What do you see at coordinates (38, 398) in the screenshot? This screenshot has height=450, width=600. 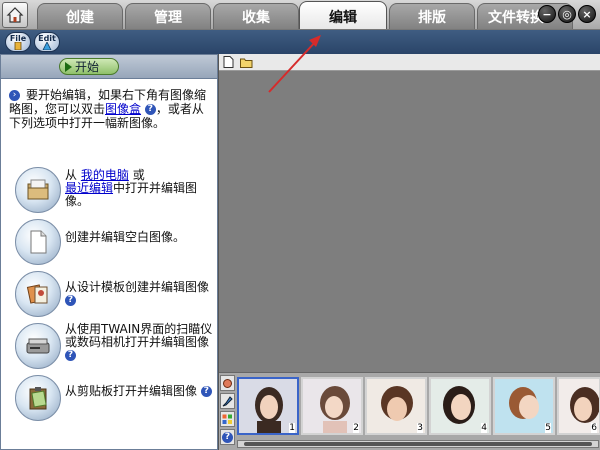 I see `clipboard-icon` at bounding box center [38, 398].